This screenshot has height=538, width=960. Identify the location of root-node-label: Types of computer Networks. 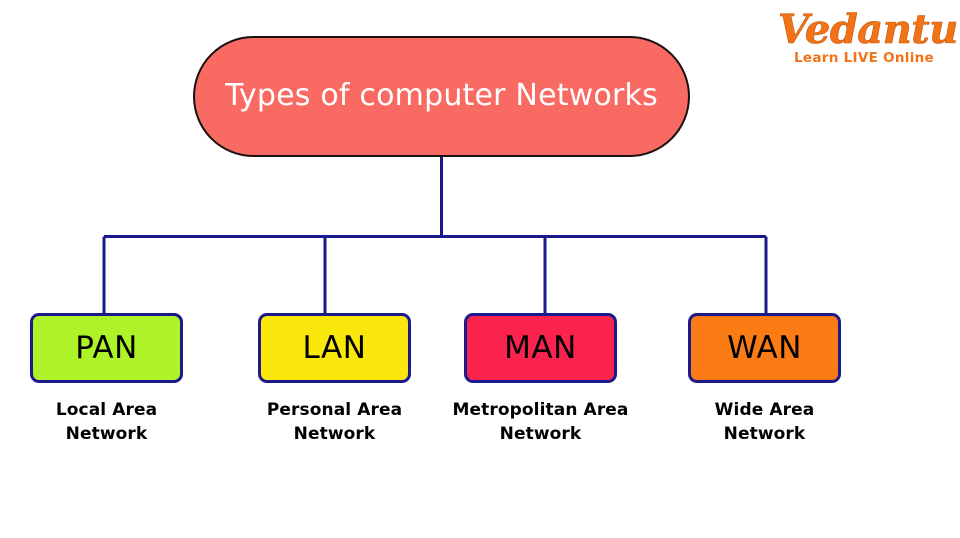
(441, 95).